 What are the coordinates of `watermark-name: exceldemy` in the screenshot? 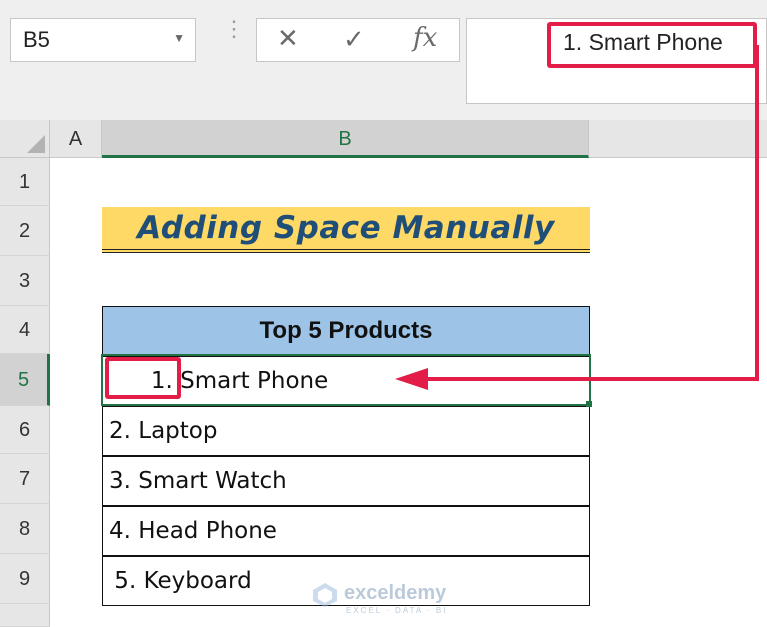 It's located at (395, 593).